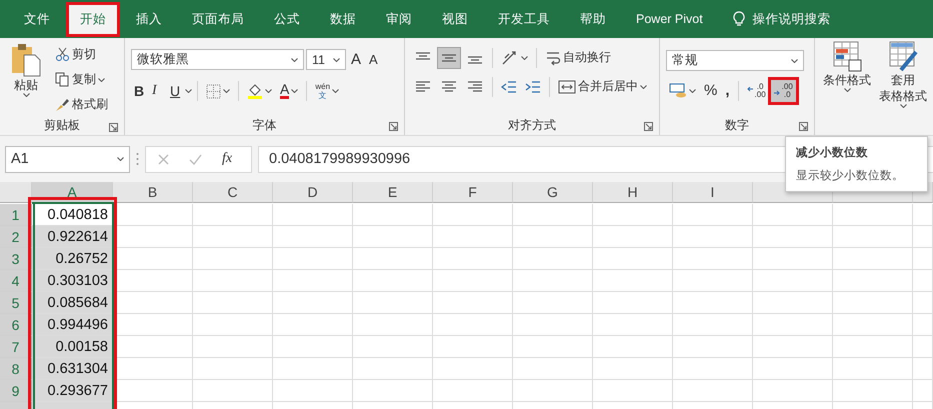 This screenshot has width=933, height=409. What do you see at coordinates (175, 91) in the screenshot?
I see `underline-button: U` at bounding box center [175, 91].